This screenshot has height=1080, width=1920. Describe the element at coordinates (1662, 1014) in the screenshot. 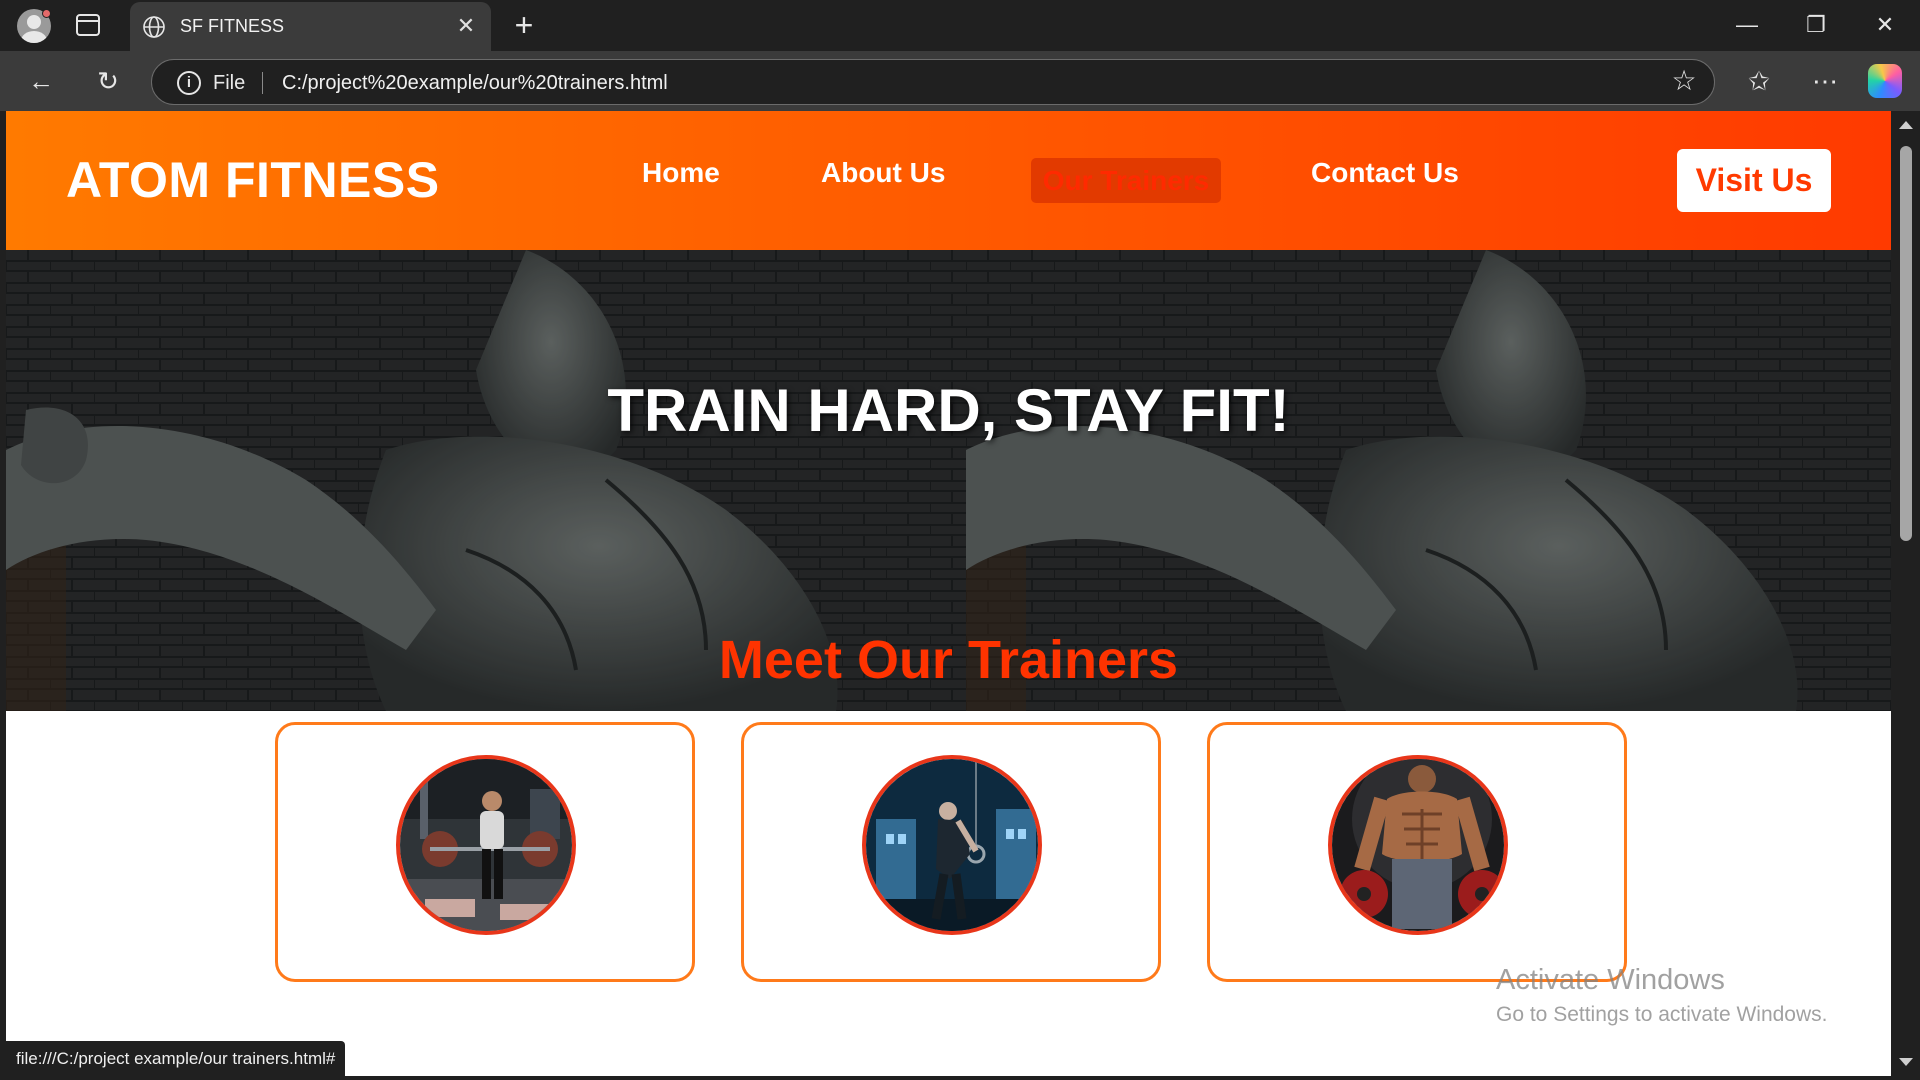

I see `activate-windows-subtitle: Go to Settings to activate Windows.` at that location.